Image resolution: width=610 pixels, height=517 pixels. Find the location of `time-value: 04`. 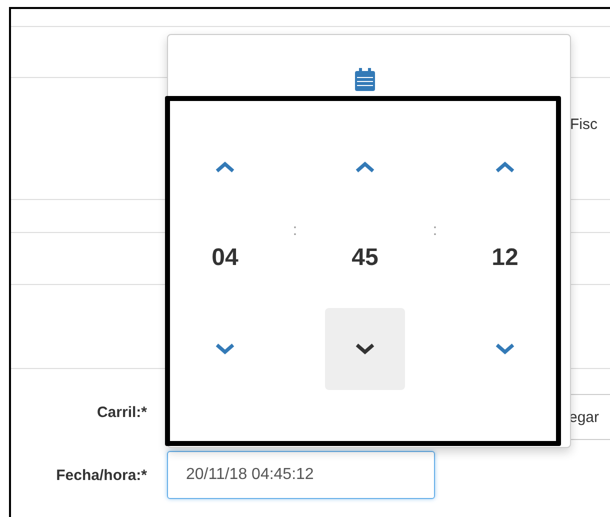

time-value: 04 is located at coordinates (225, 258).